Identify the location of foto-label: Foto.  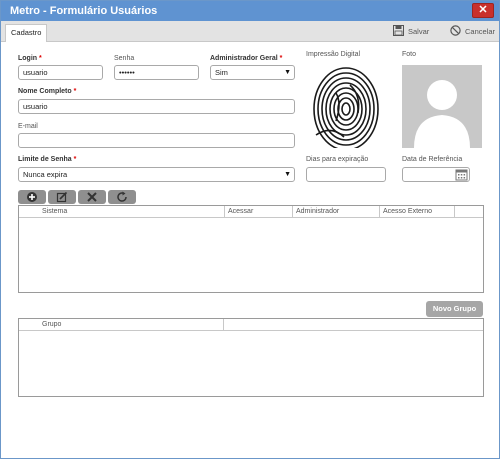
(409, 54).